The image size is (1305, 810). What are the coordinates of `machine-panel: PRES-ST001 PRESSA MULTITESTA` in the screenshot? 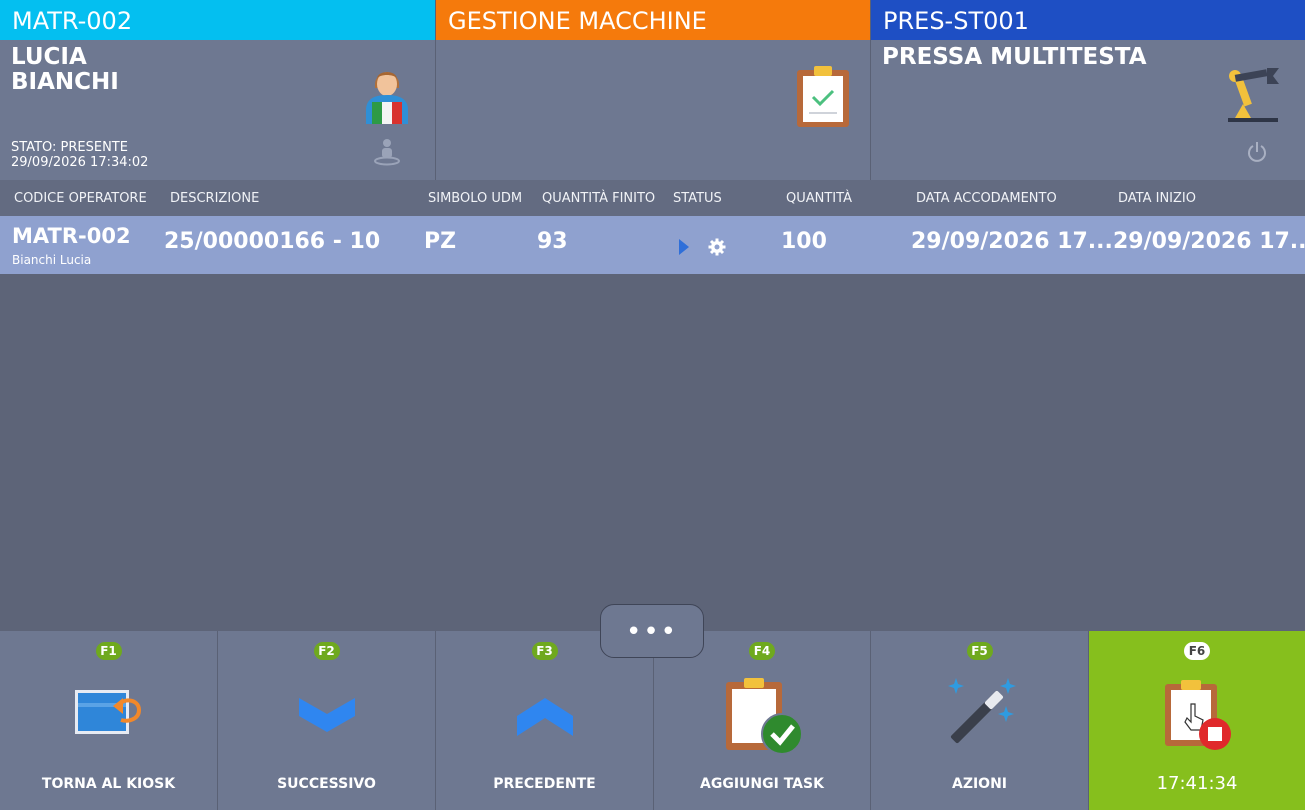 It's located at (1088, 90).